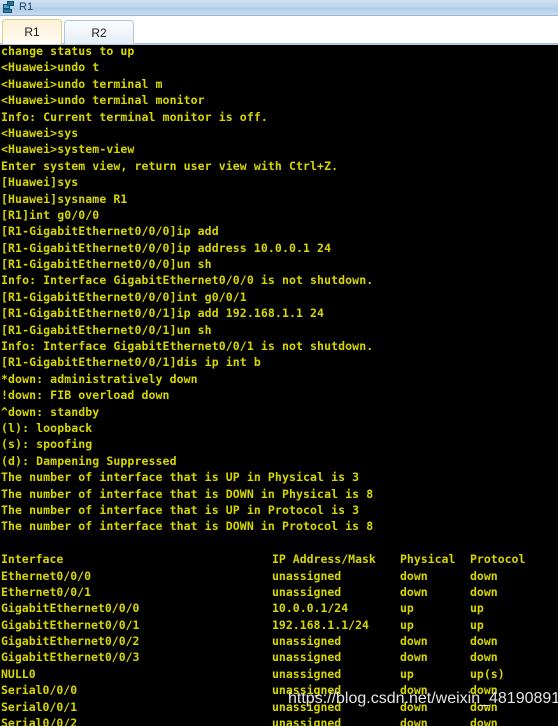 Image resolution: width=558 pixels, height=726 pixels. Describe the element at coordinates (89, 460) in the screenshot. I see `terminal-line: (d): Dampening Suppressed` at that location.